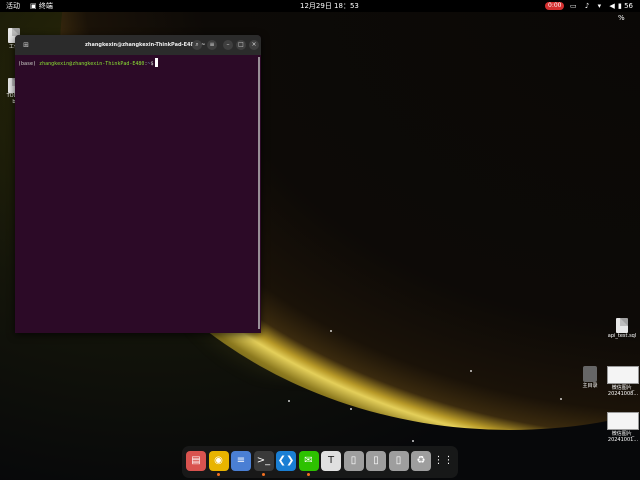 This screenshot has height=480, width=640. Describe the element at coordinates (329, 6) in the screenshot. I see `clock: 12月29日 18：53` at that location.